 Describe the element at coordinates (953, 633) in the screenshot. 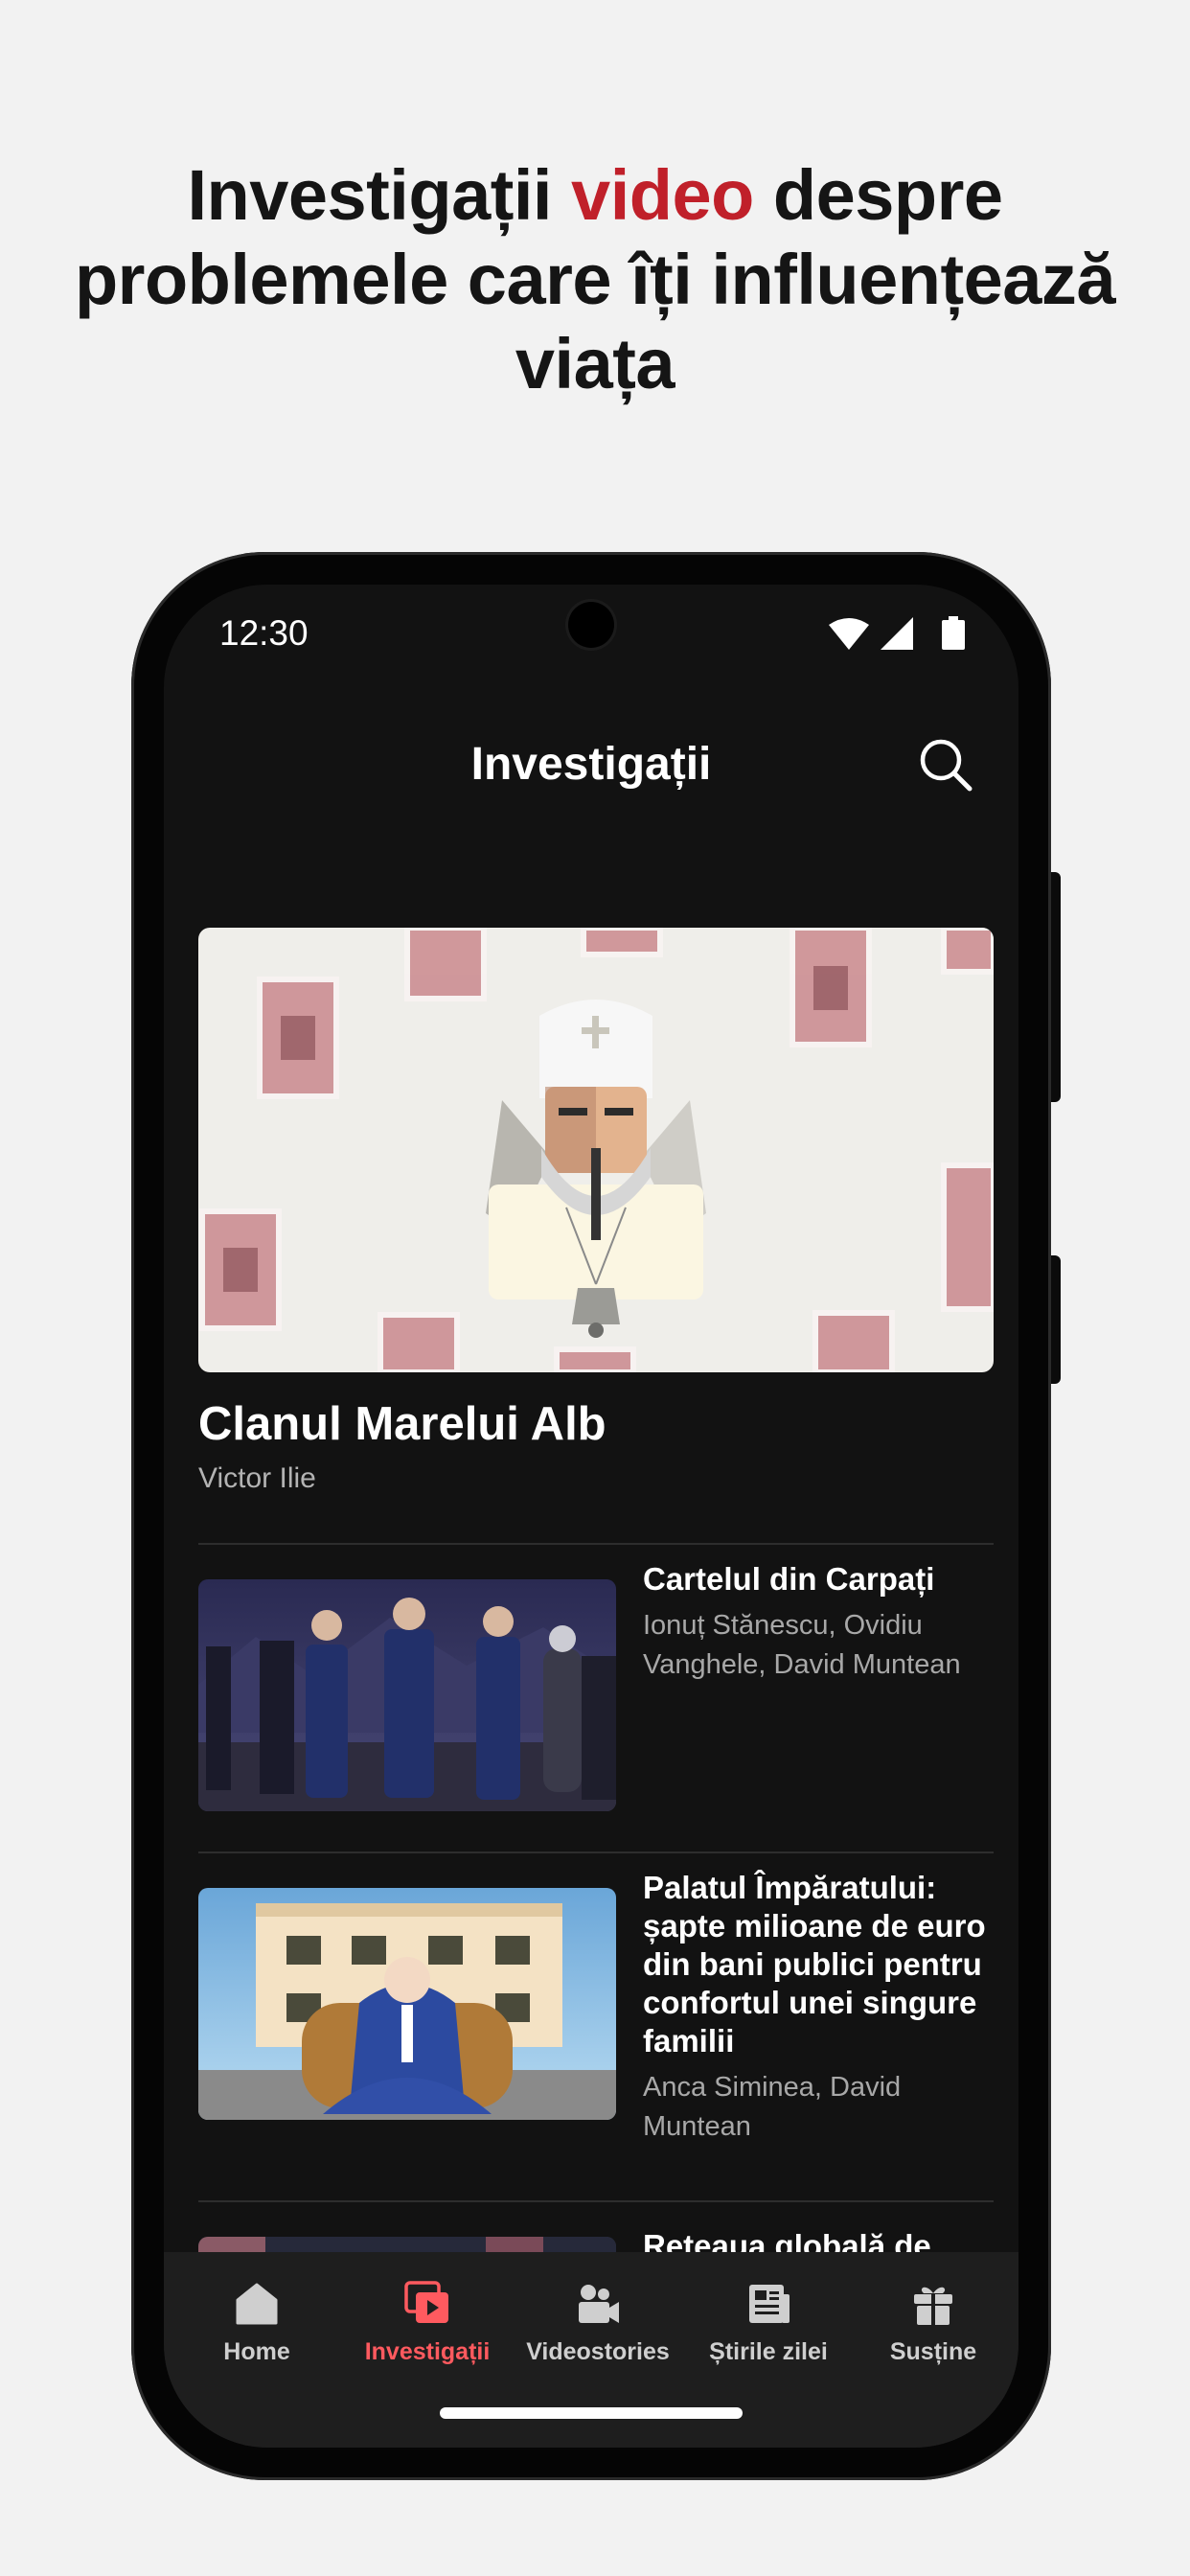

I see `battery-icon` at that location.